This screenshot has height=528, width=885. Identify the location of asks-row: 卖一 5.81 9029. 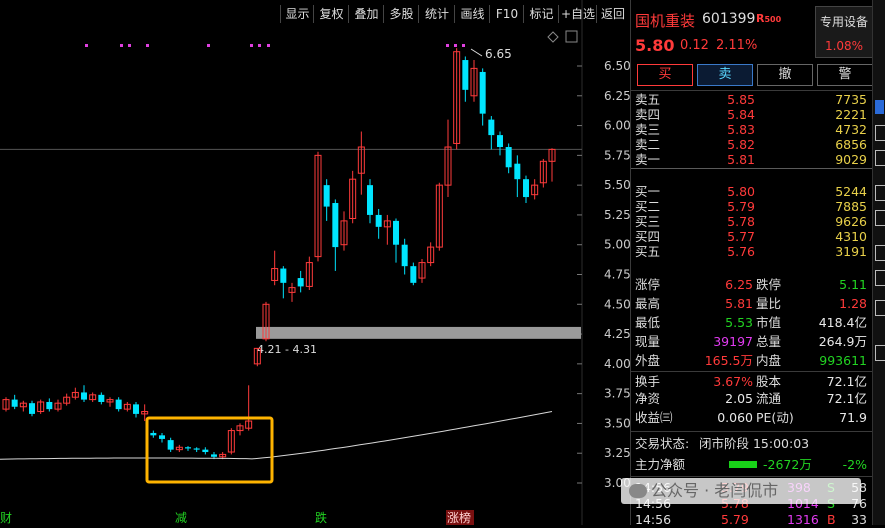
(752, 160).